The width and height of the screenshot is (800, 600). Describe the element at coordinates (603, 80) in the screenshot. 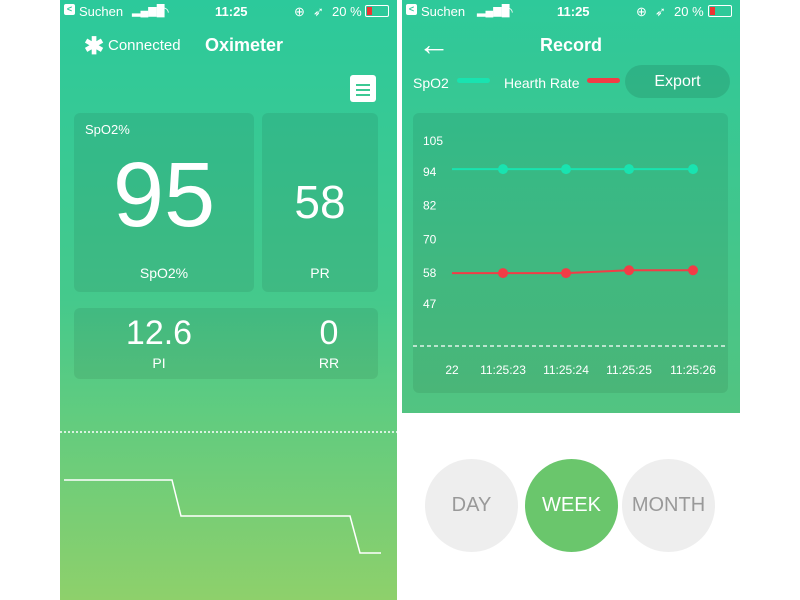

I see `legend-hr-swatch` at that location.